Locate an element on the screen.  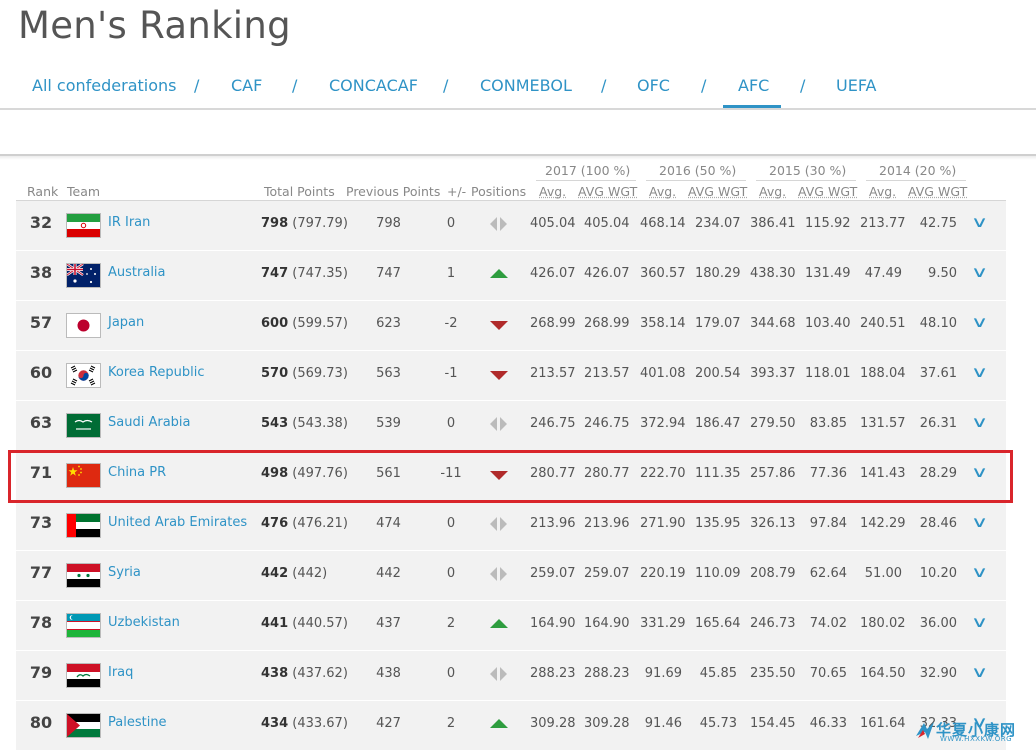
cell-2015-avg-wgt: 46.33 is located at coordinates (828, 723).